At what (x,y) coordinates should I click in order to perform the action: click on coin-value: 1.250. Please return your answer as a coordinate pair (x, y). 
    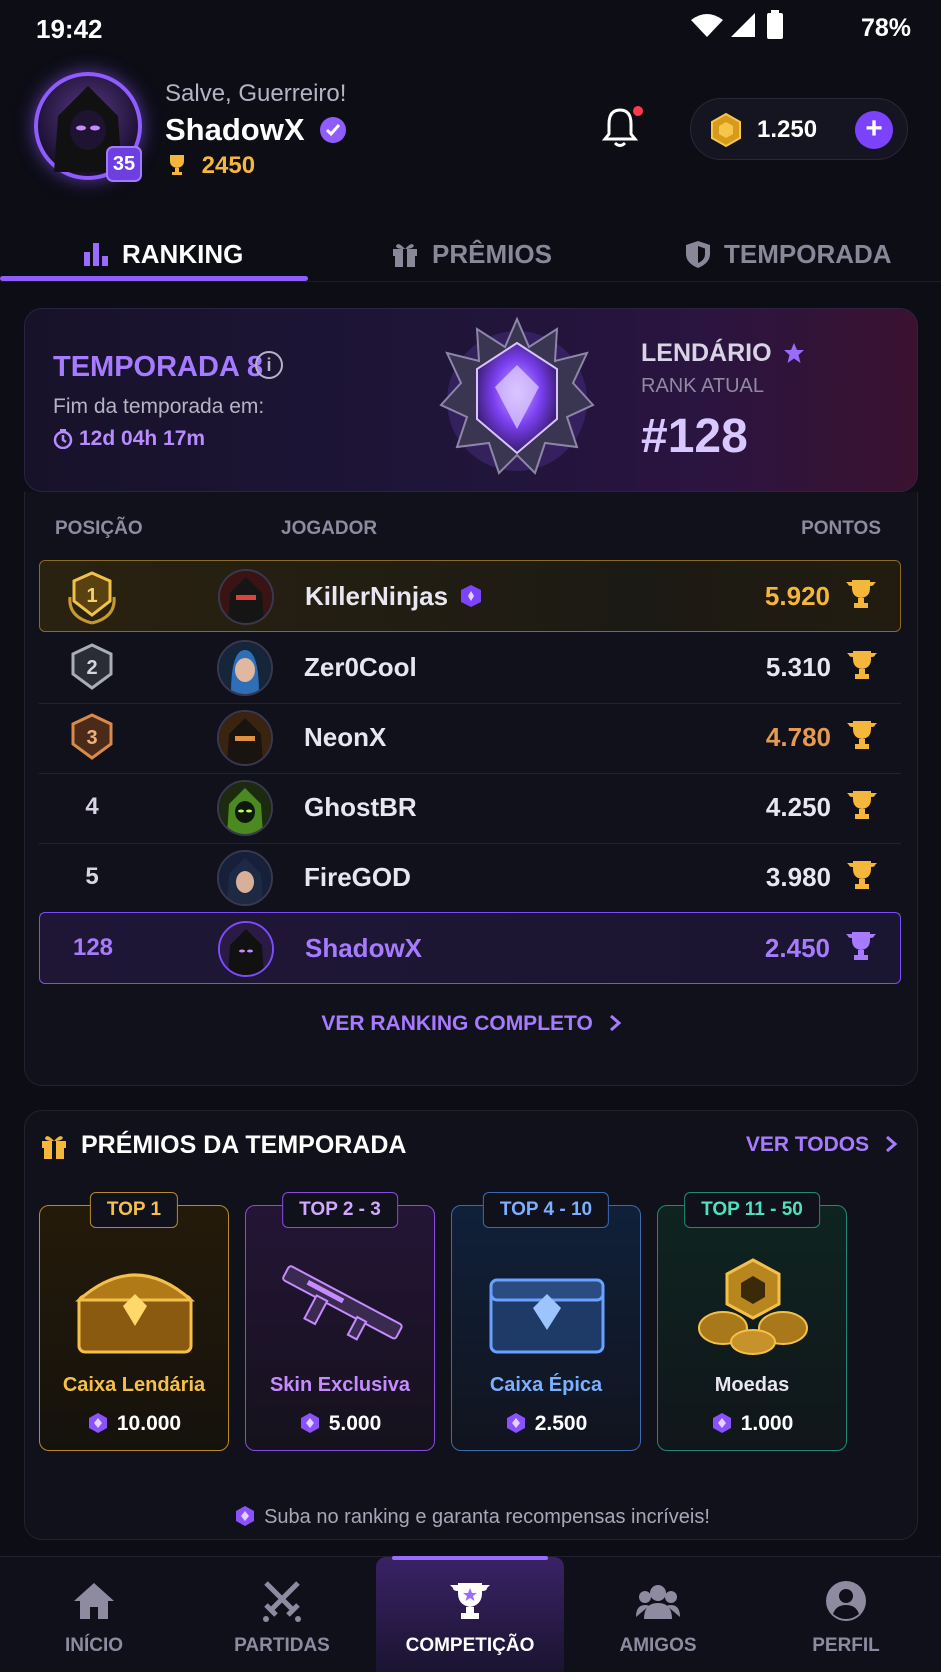
    Looking at the image, I should click on (787, 129).